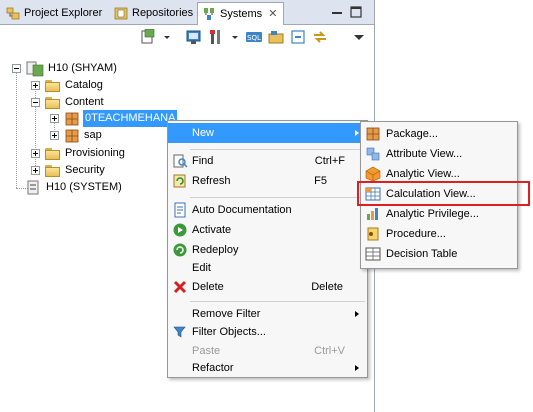 This screenshot has width=533, height=412. Describe the element at coordinates (267, 161) in the screenshot. I see `menu-item-find: Find Ctrl+F` at that location.